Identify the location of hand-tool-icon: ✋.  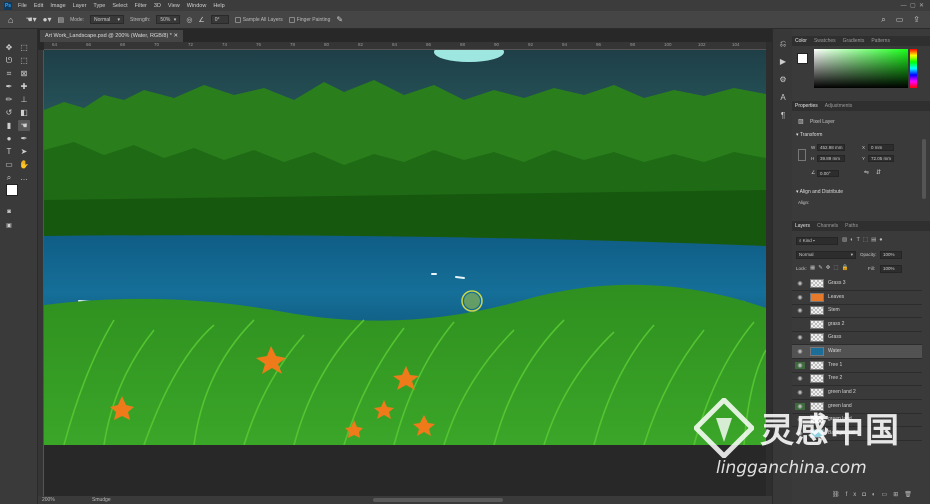
(24, 164).